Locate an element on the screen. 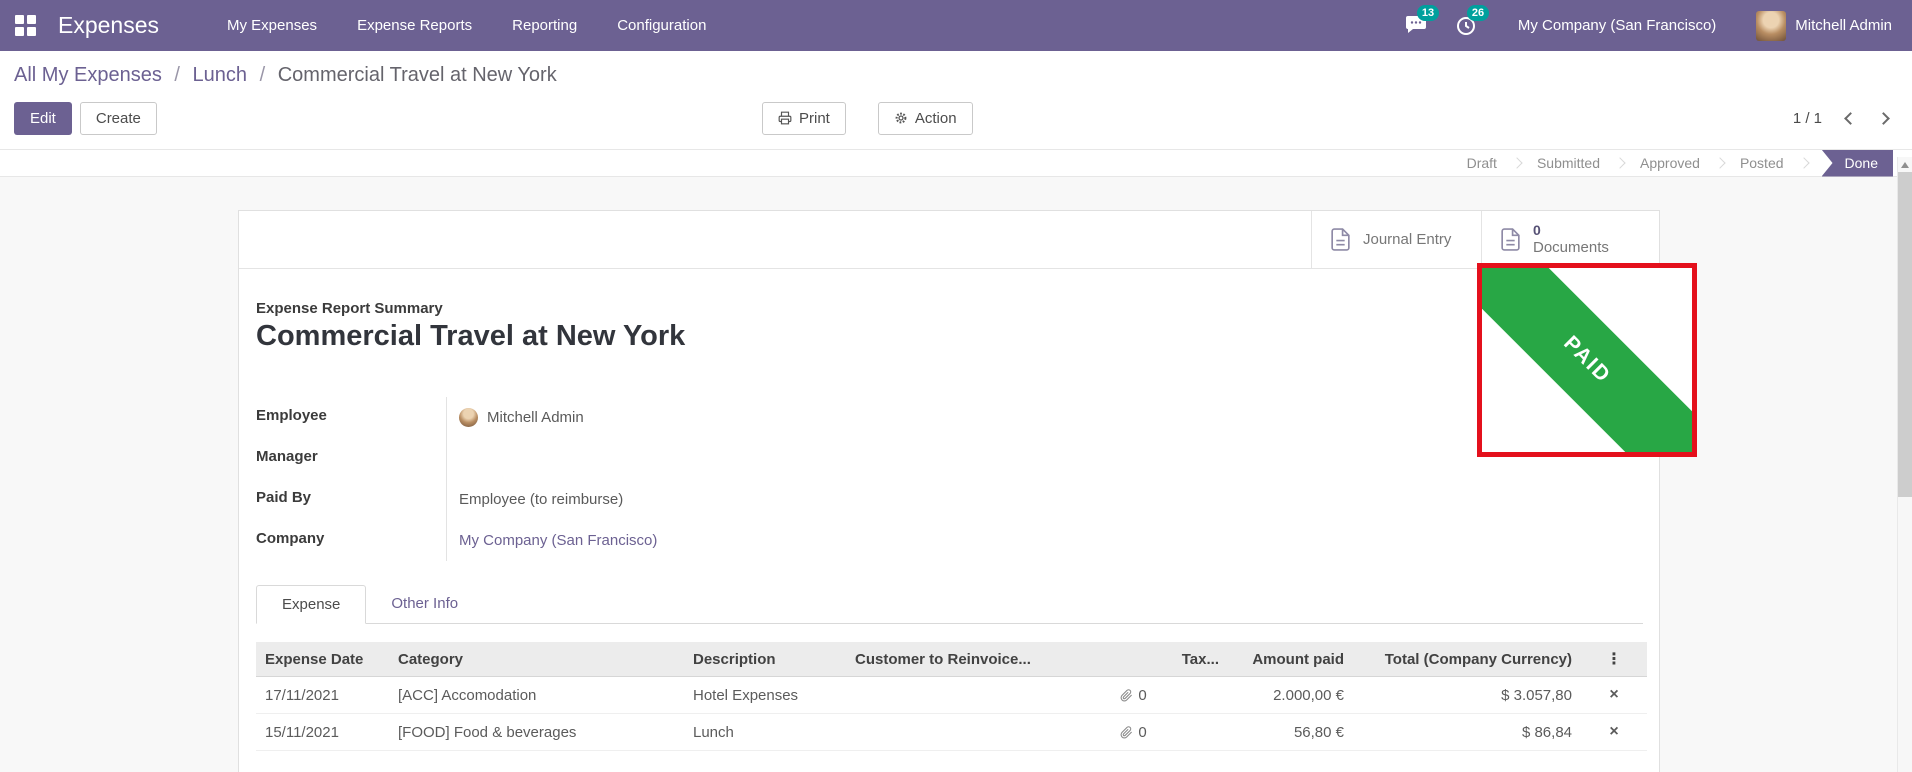 The image size is (1912, 772). field-value-employee: Mitchell Admin is located at coordinates (661, 417).